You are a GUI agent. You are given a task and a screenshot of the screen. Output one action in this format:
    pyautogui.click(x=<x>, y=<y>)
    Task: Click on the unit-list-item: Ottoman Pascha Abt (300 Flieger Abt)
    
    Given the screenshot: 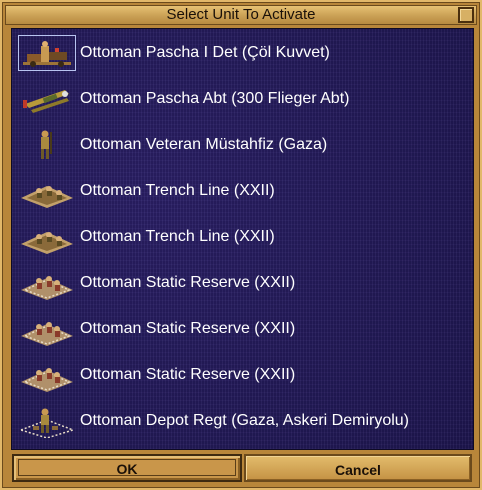 What is the action you would take?
    pyautogui.click(x=242, y=98)
    